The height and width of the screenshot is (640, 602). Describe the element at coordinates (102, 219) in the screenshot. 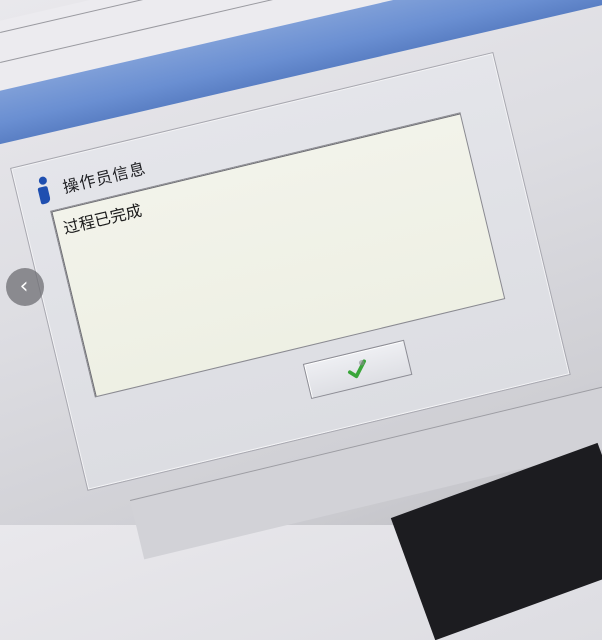

I see `message-text: 过程已完成` at that location.